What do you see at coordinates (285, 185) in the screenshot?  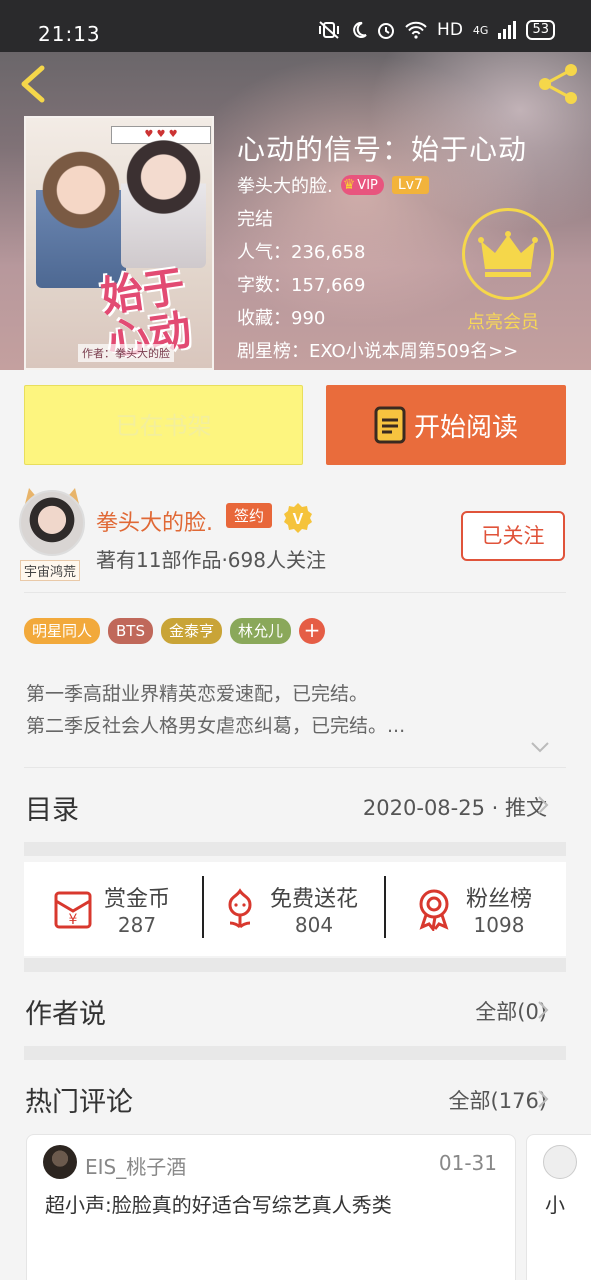 I see `book-author: 拳头大的脸.` at bounding box center [285, 185].